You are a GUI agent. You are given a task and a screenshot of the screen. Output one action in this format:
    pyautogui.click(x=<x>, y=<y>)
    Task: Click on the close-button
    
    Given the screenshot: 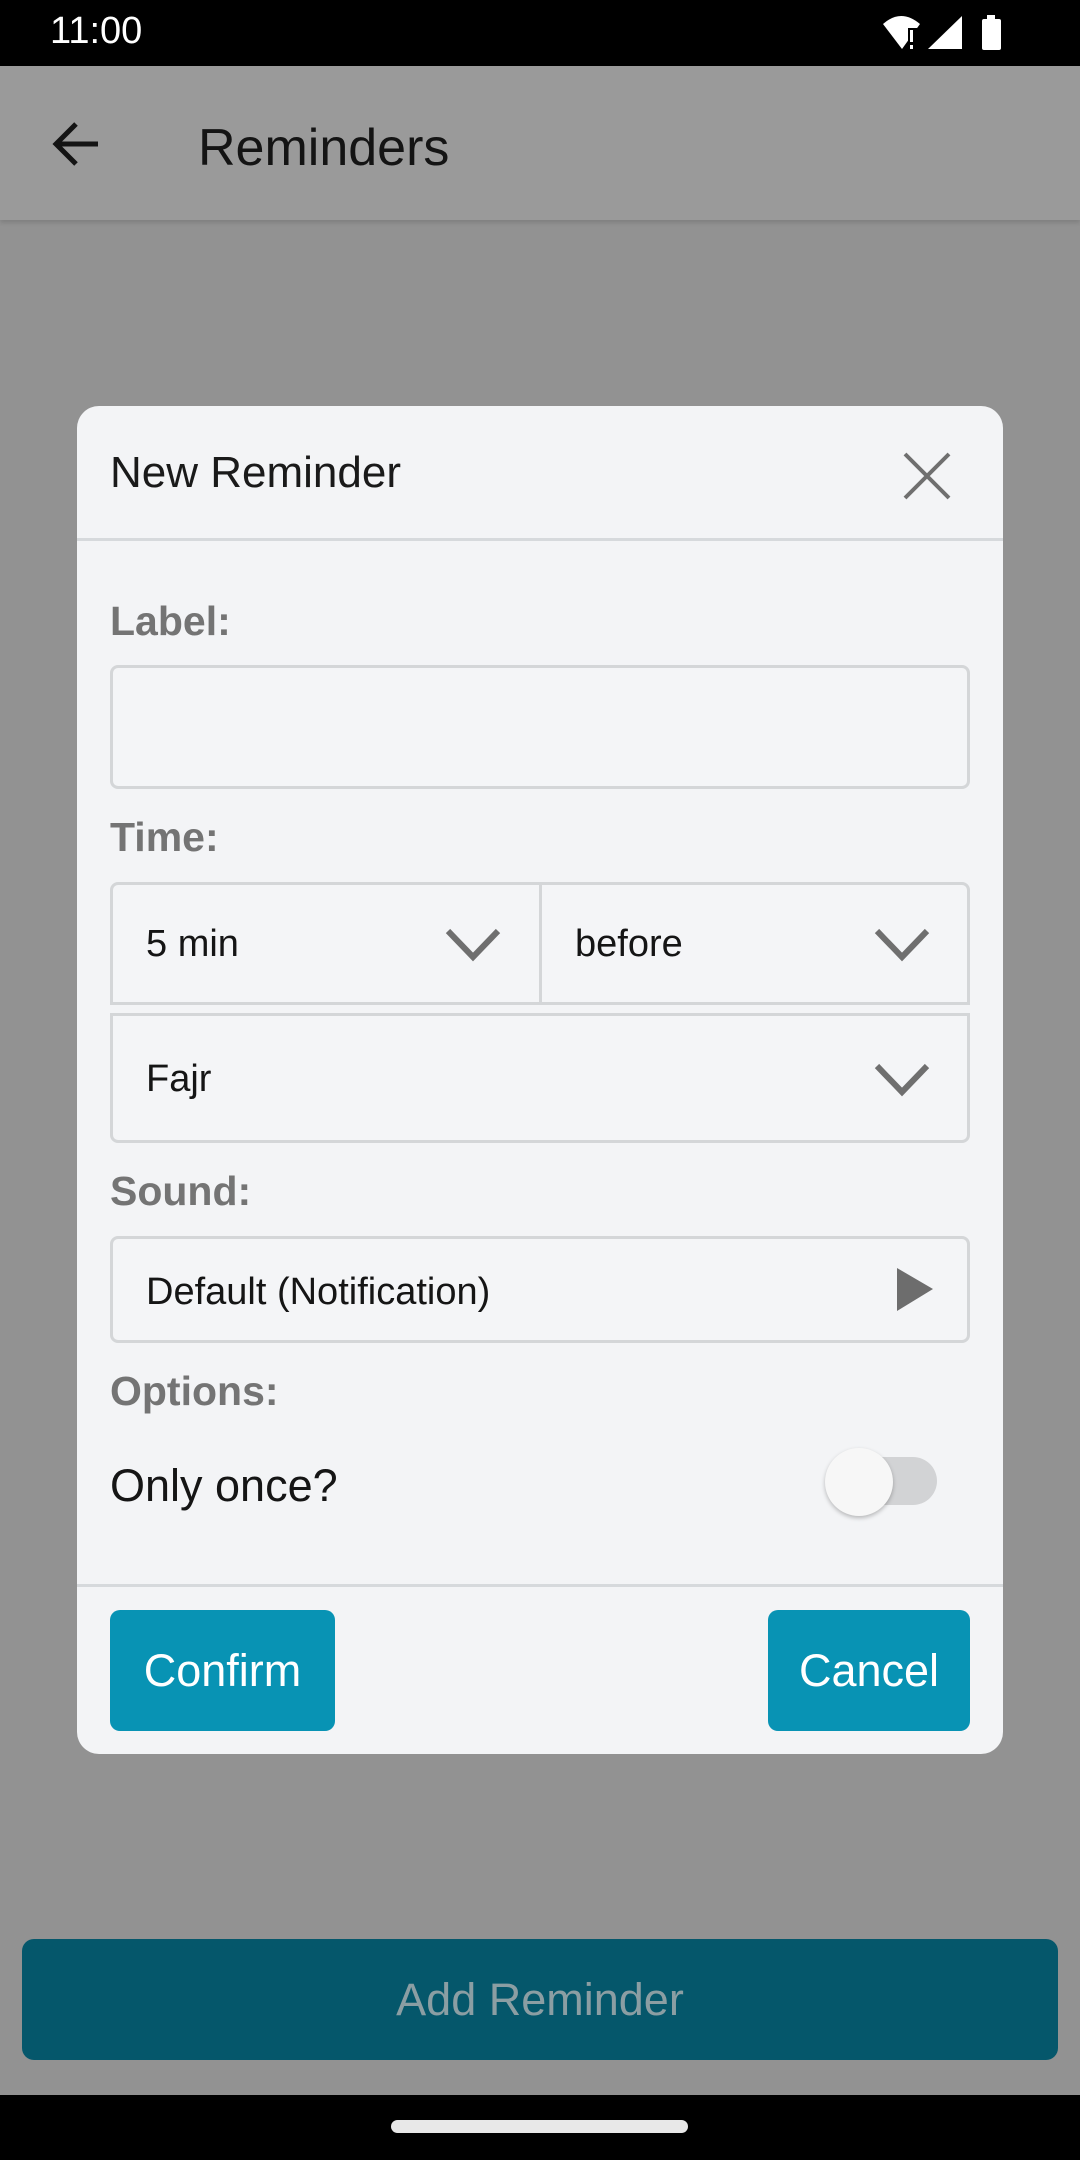 What is the action you would take?
    pyautogui.click(x=927, y=476)
    